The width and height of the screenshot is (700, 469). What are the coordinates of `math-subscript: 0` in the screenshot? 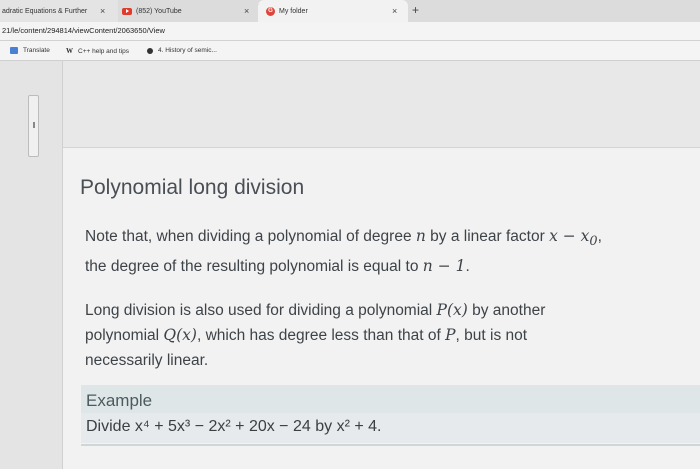 It's located at (593, 242).